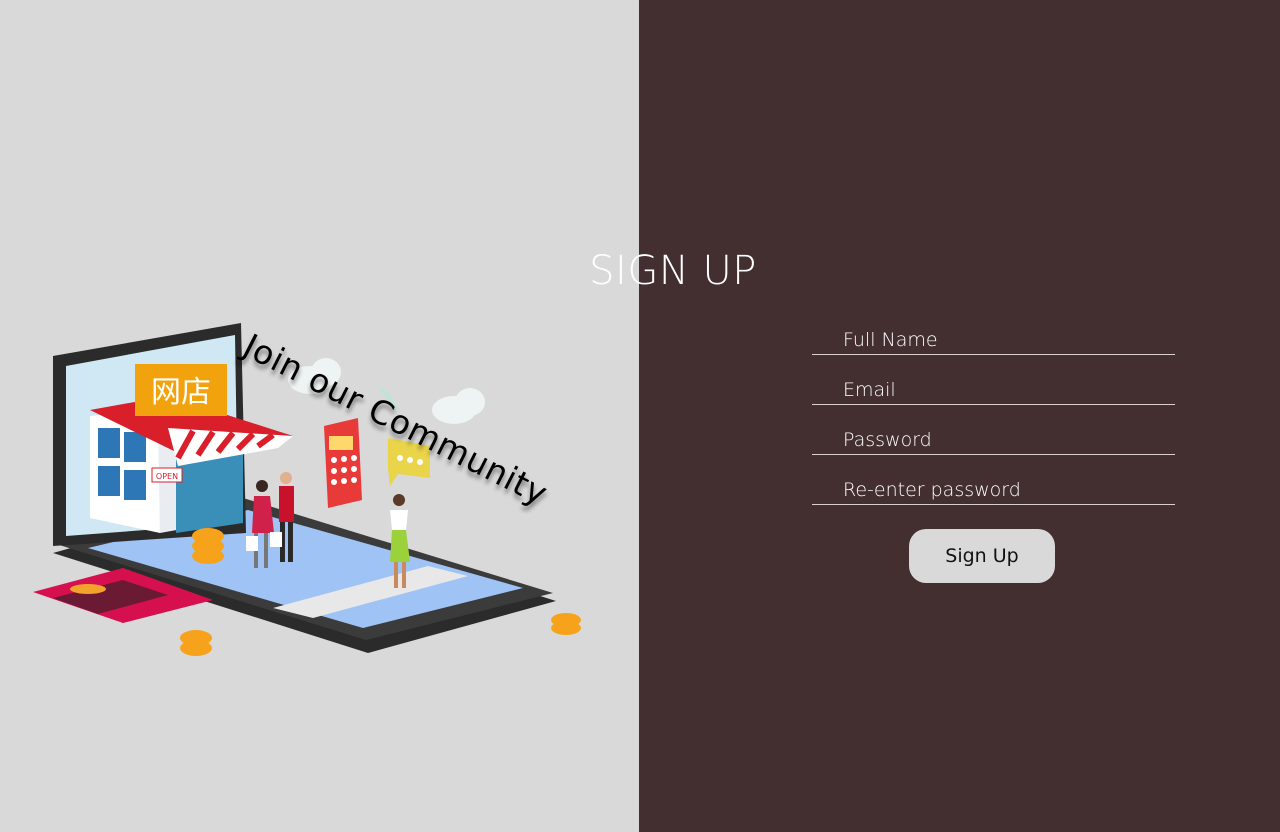 The height and width of the screenshot is (832, 1280). I want to click on password-field: Password, so click(993, 440).